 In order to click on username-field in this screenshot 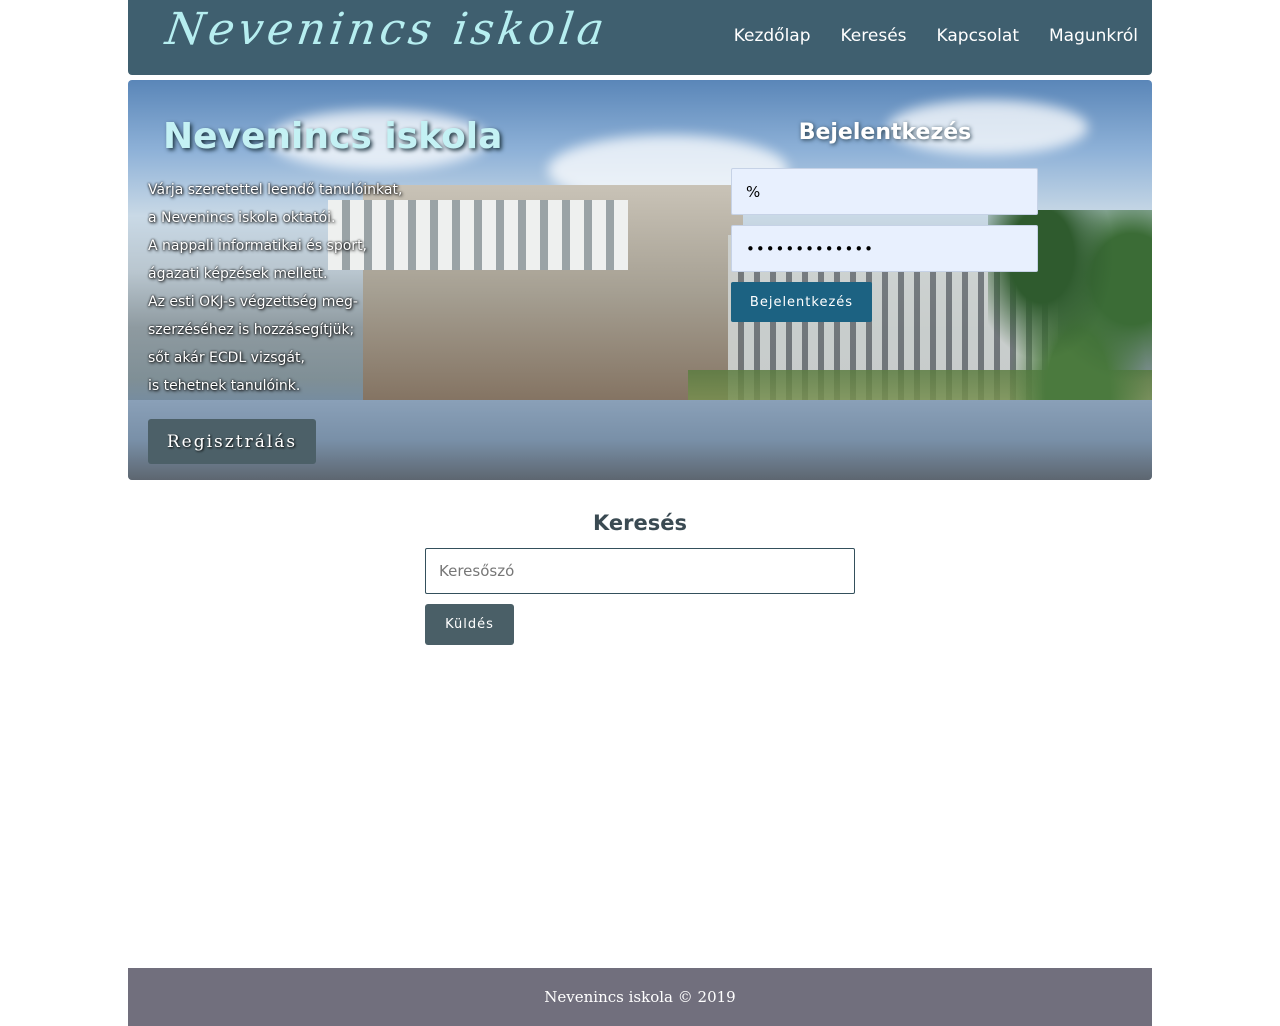, I will do `click(884, 191)`.